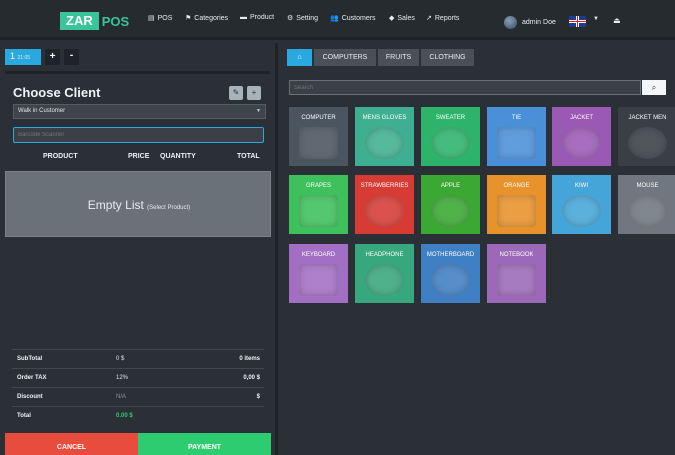  I want to click on tag-icon: ◆, so click(392, 18).